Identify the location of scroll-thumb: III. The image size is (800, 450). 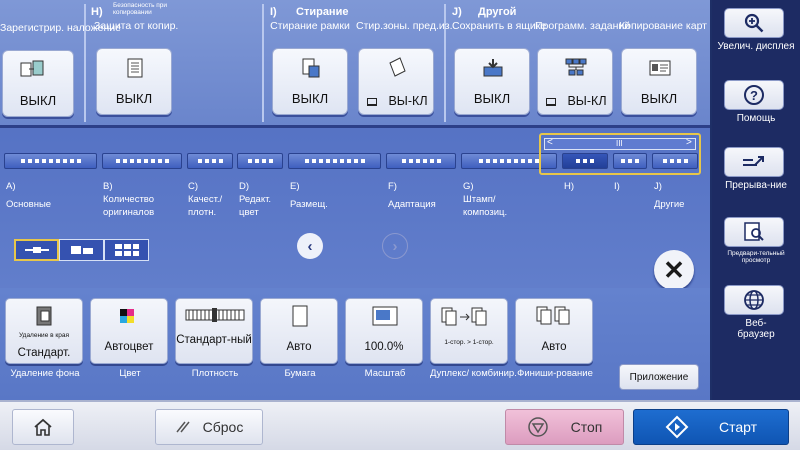
(619, 143).